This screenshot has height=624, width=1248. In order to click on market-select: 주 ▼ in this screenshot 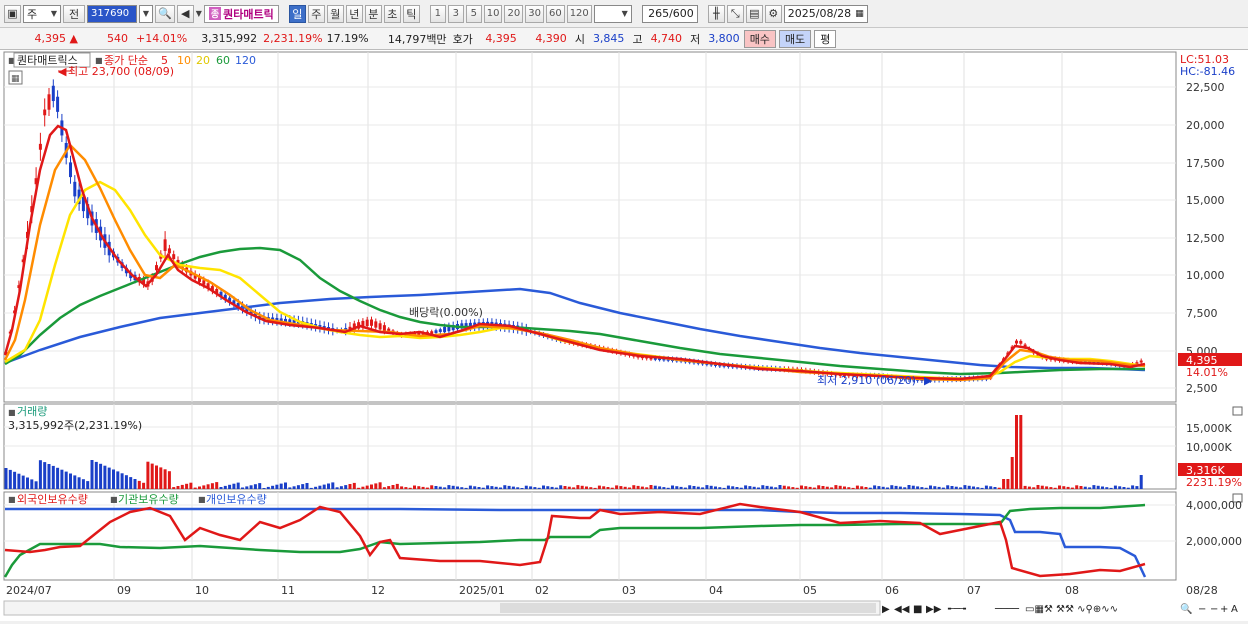, I will do `click(42, 13)`.